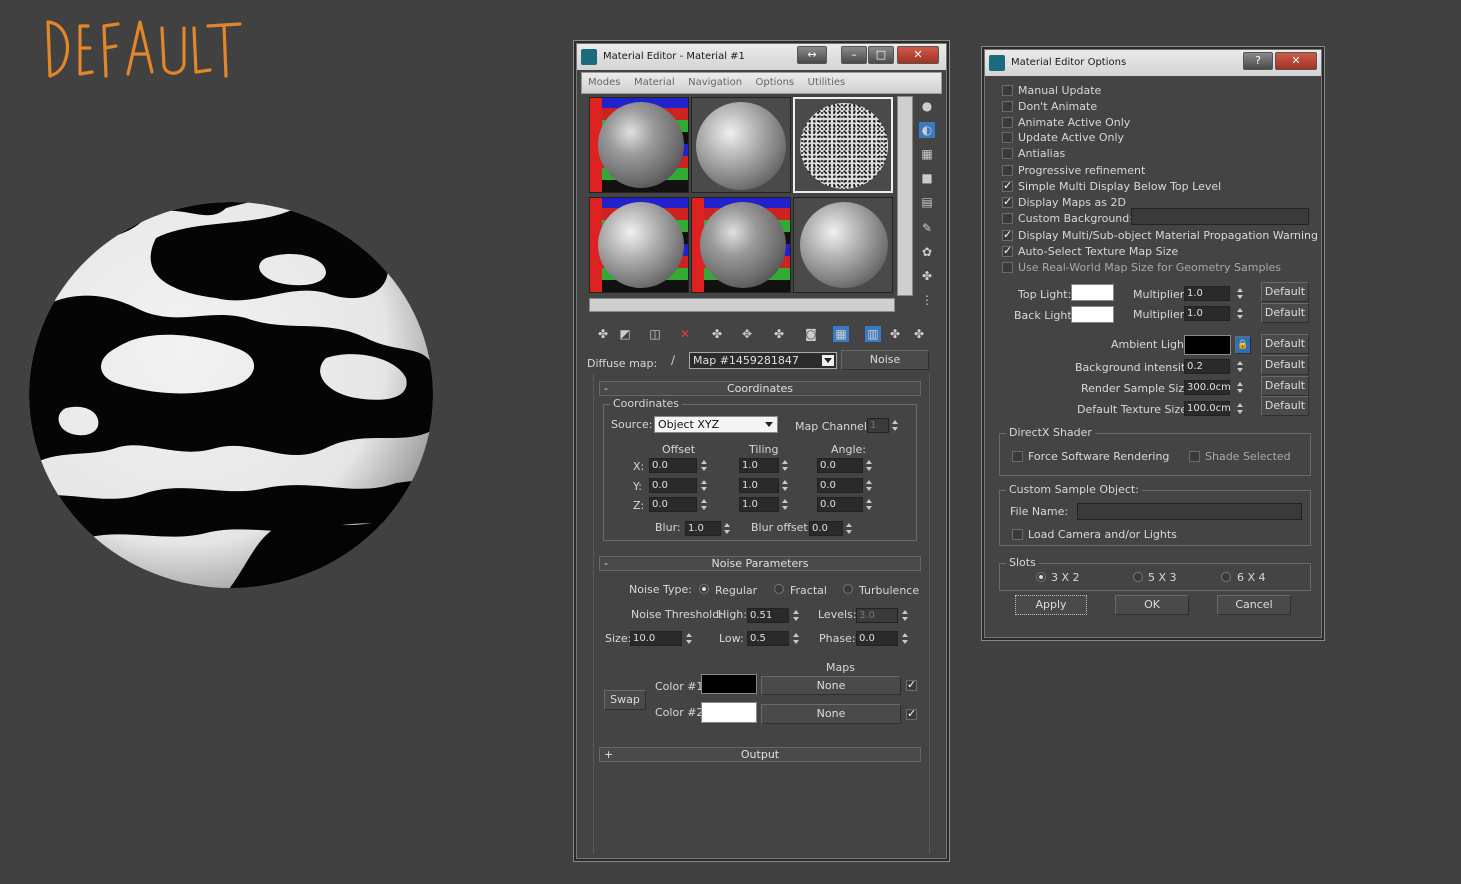  I want to click on options-icon: ✿, so click(927, 252).